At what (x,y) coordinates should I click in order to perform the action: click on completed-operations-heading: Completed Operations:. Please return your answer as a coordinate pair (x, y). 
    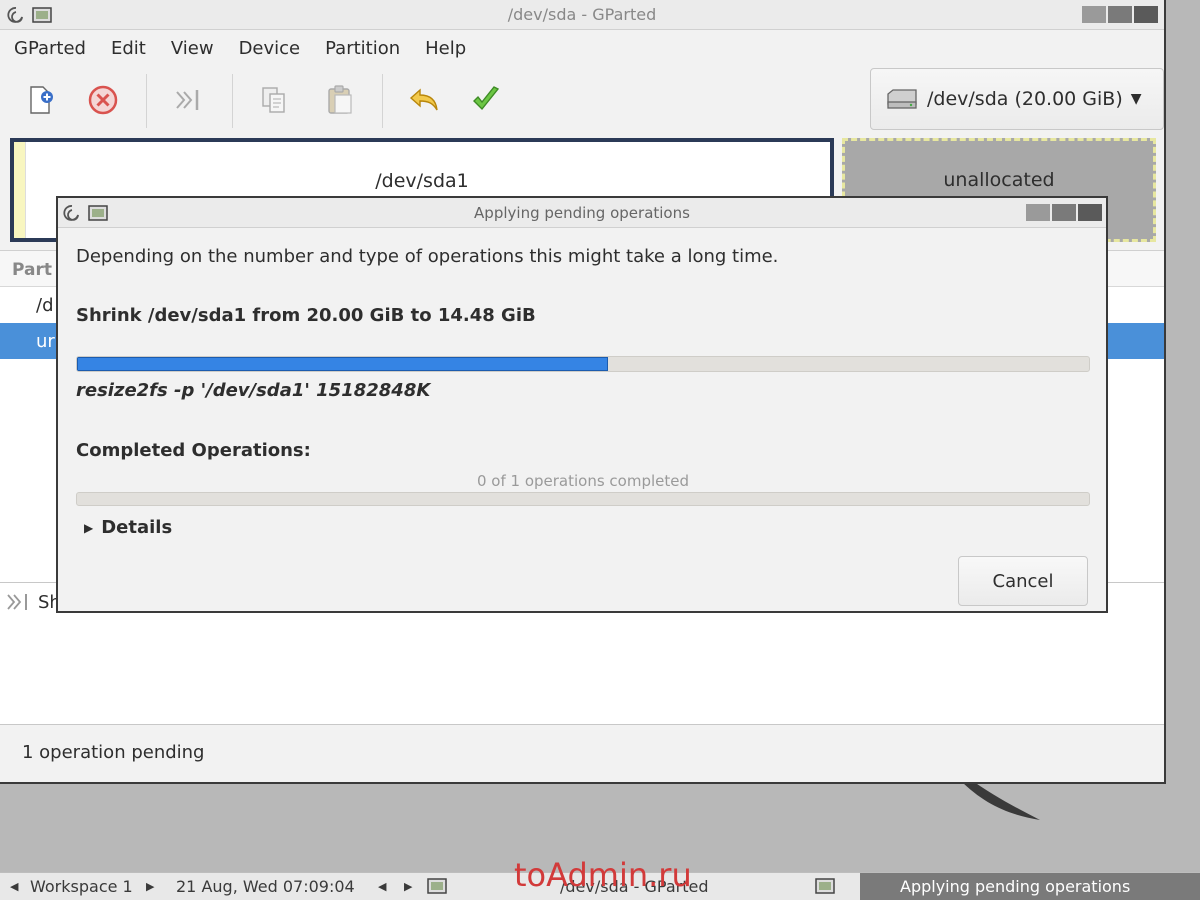
    Looking at the image, I should click on (193, 450).